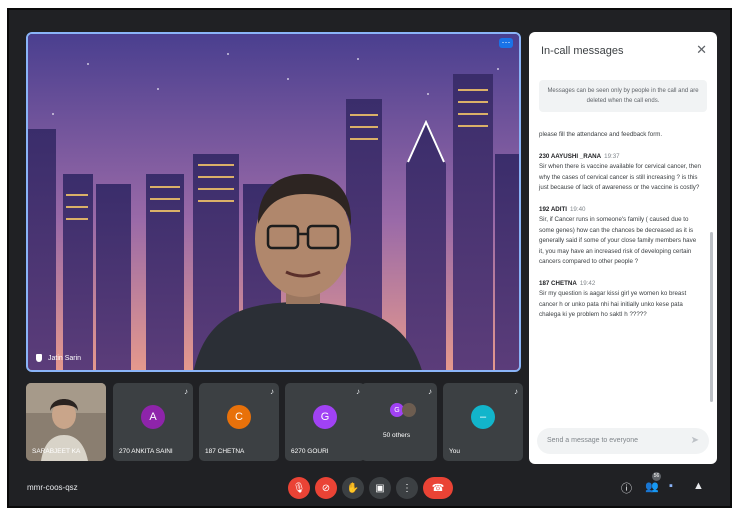 The width and height of the screenshot is (739, 514). Describe the element at coordinates (506, 43) in the screenshot. I see `more-options-icon: ⋯` at that location.